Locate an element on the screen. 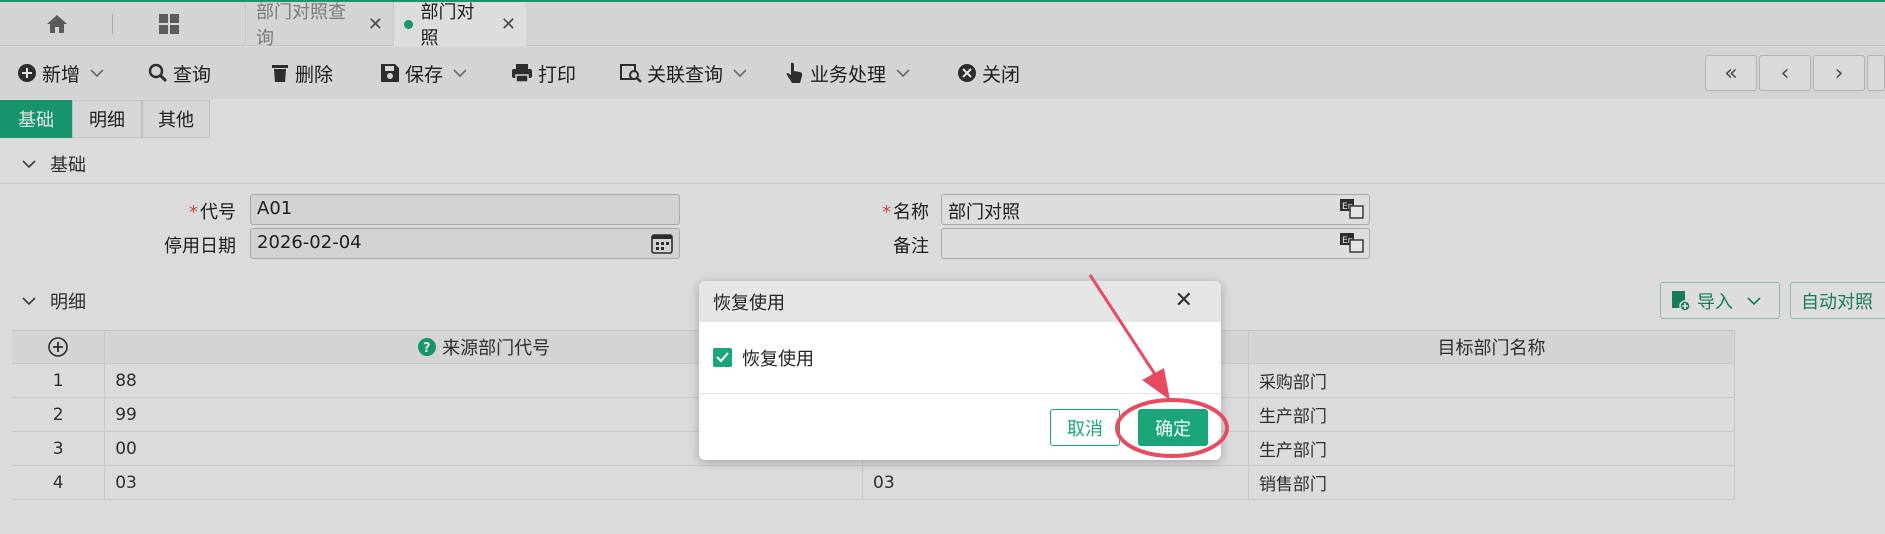  close-icon: ✕ is located at coordinates (1184, 301).